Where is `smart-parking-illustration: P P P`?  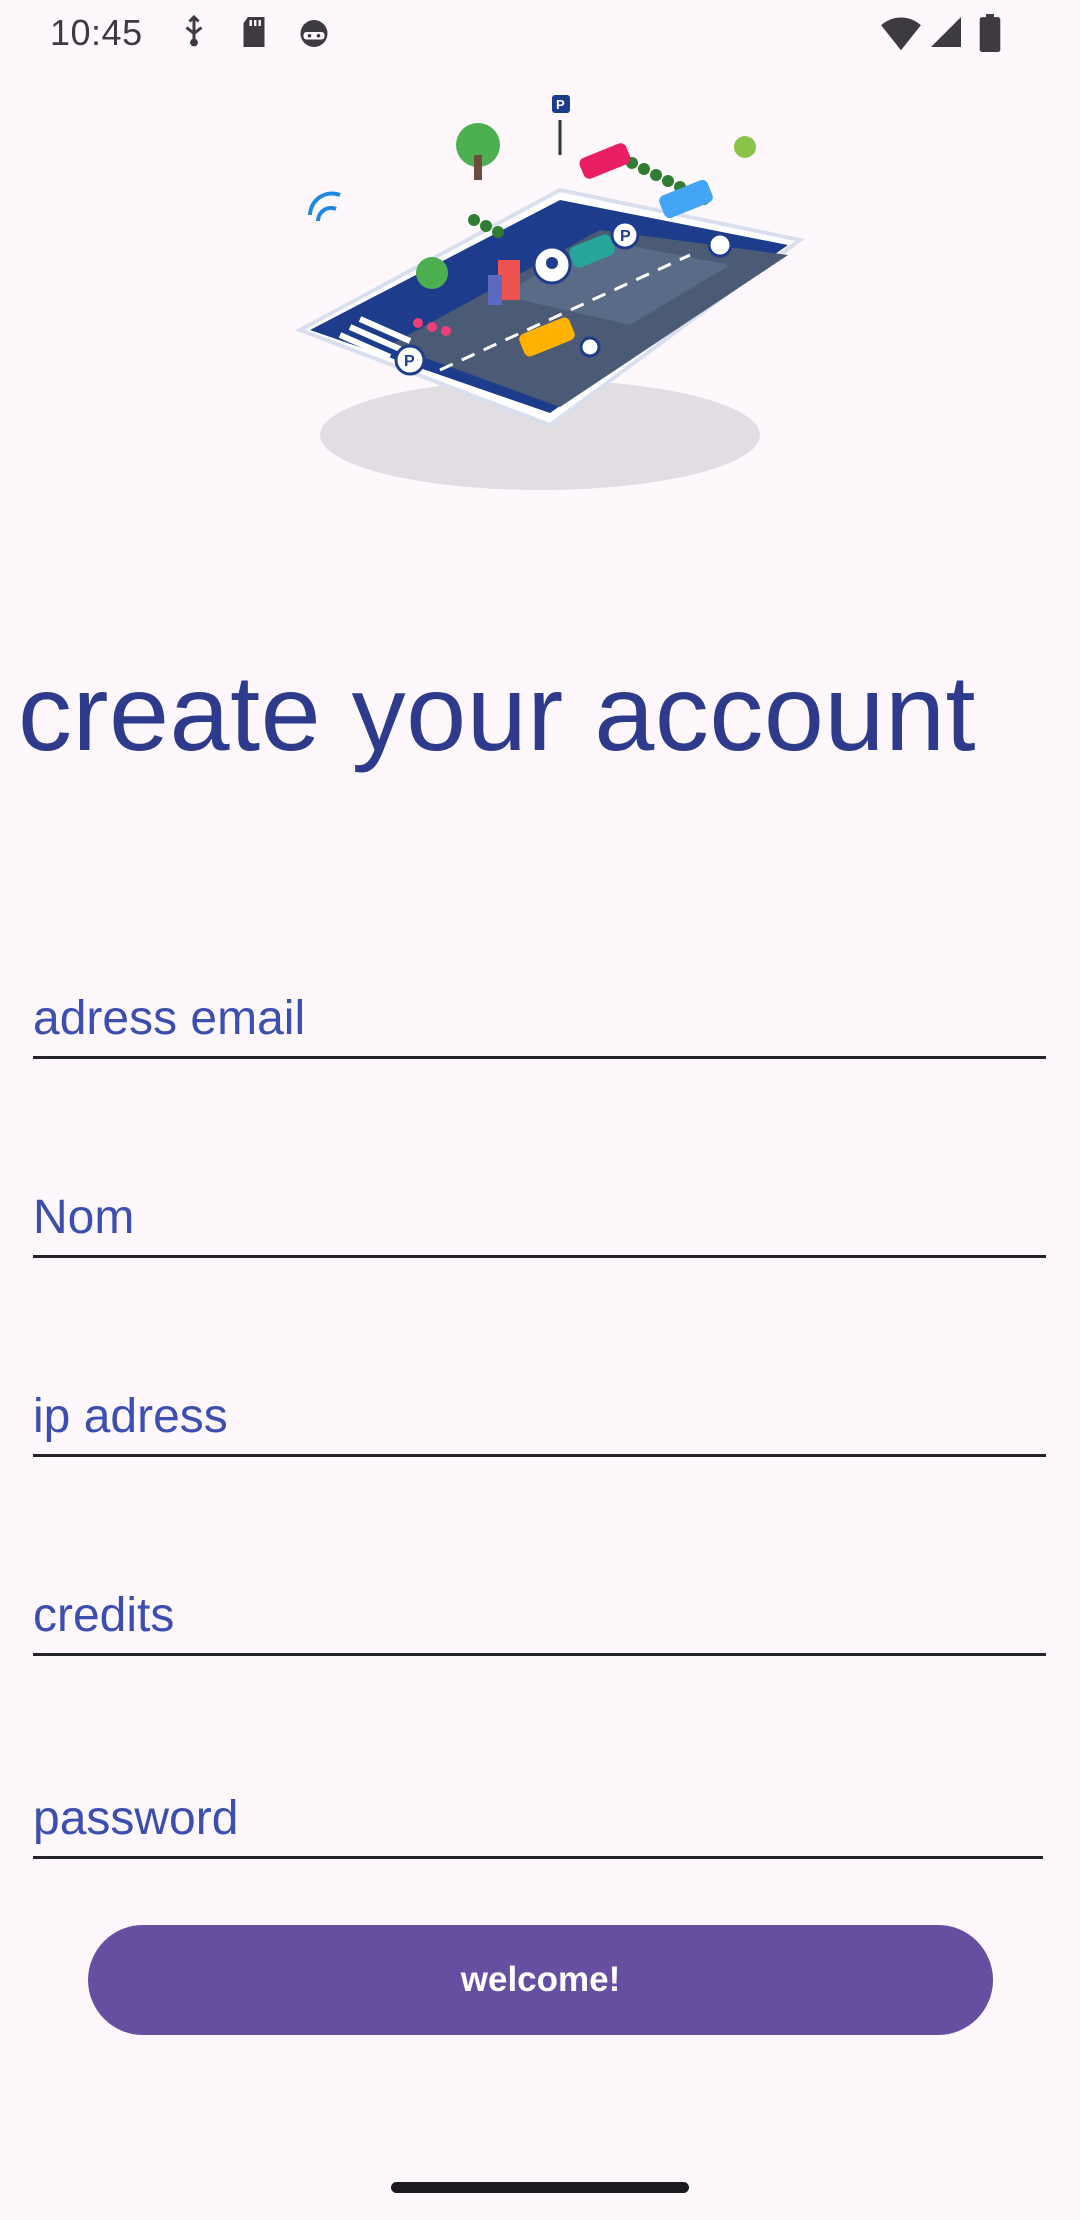
smart-parking-illustration: P P P is located at coordinates (540, 305).